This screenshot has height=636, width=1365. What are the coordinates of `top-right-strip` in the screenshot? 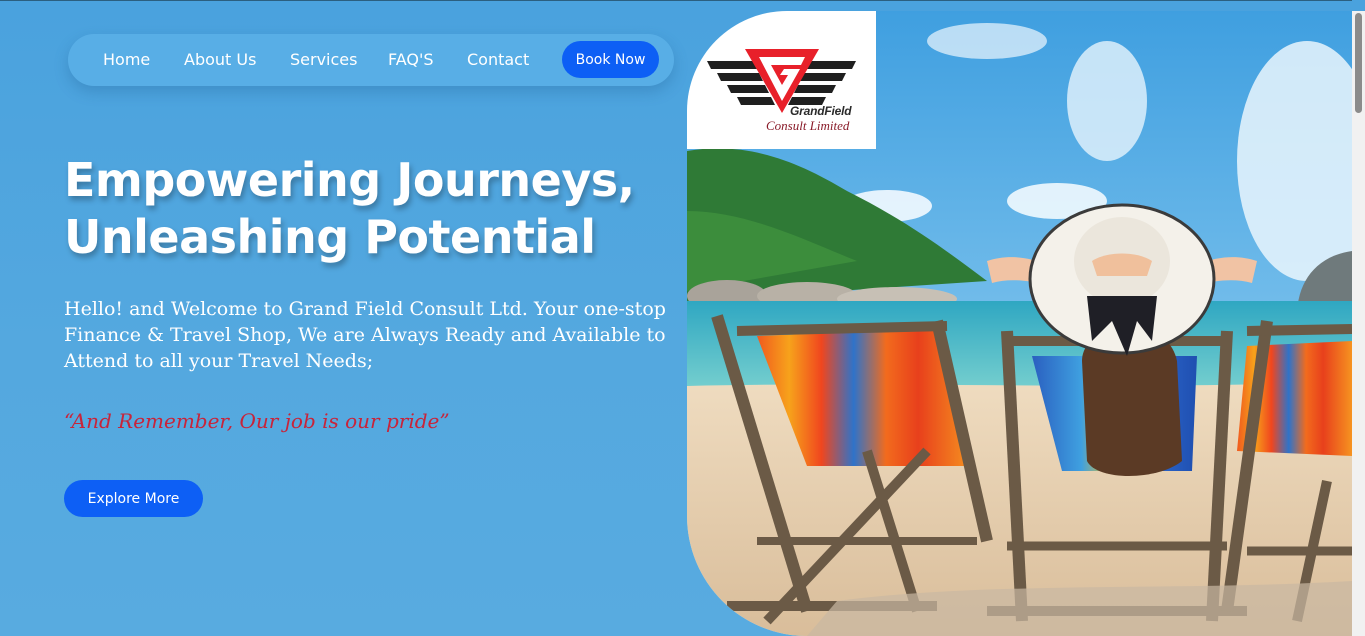 It's located at (1358, 5).